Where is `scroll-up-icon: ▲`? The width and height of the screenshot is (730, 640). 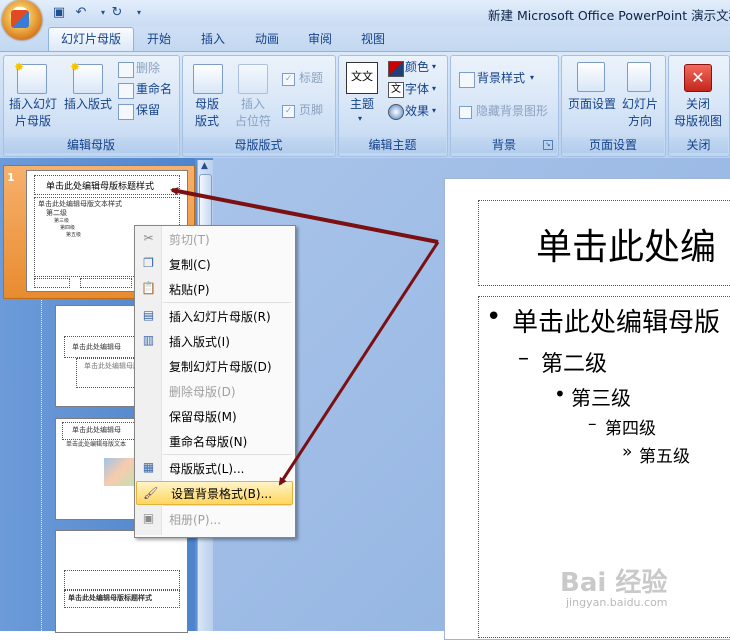
scroll-up-icon: ▲ is located at coordinates (204, 166).